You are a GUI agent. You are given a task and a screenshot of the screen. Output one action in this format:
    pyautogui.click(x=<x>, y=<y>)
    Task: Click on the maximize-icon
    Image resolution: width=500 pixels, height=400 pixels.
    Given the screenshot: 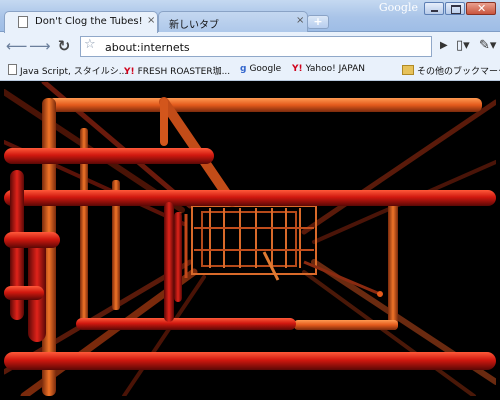 What is the action you would take?
    pyautogui.click(x=456, y=9)
    